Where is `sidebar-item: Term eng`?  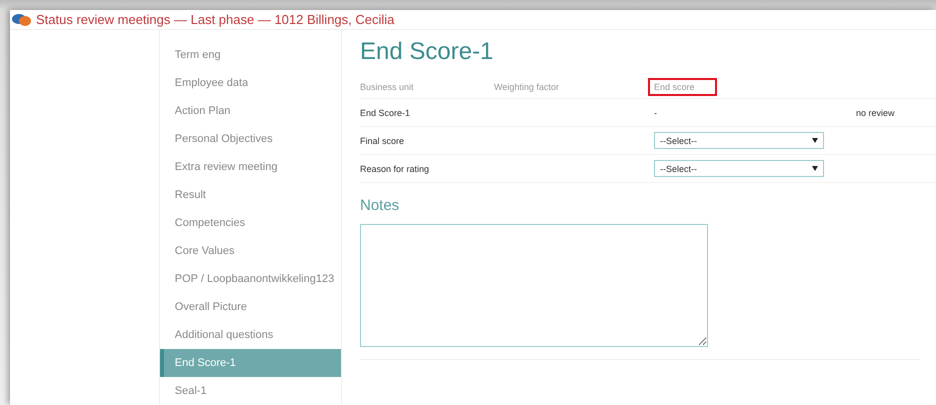 sidebar-item: Term eng is located at coordinates (250, 55).